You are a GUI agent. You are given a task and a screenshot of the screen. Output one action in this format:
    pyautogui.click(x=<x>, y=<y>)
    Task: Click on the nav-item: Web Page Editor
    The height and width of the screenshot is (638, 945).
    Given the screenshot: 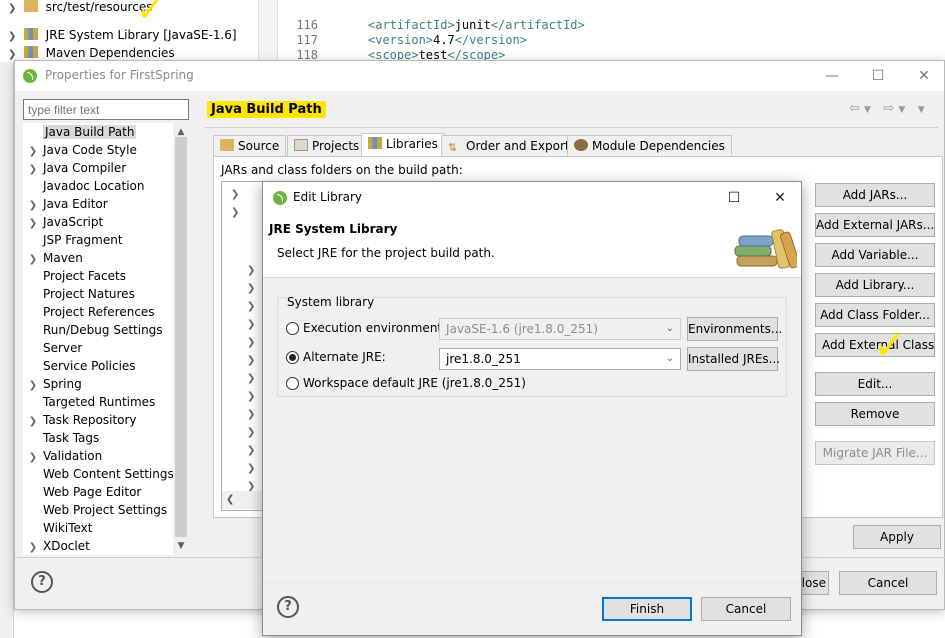 What is the action you would take?
    pyautogui.click(x=98, y=492)
    